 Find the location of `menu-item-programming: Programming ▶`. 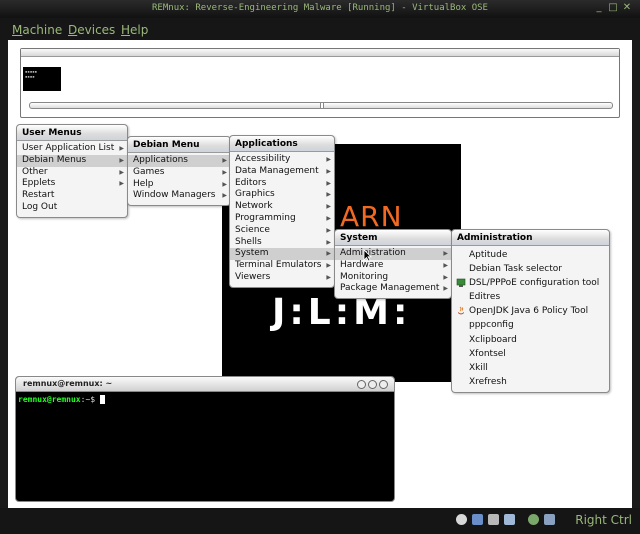

menu-item-programming: Programming ▶ is located at coordinates (282, 219).